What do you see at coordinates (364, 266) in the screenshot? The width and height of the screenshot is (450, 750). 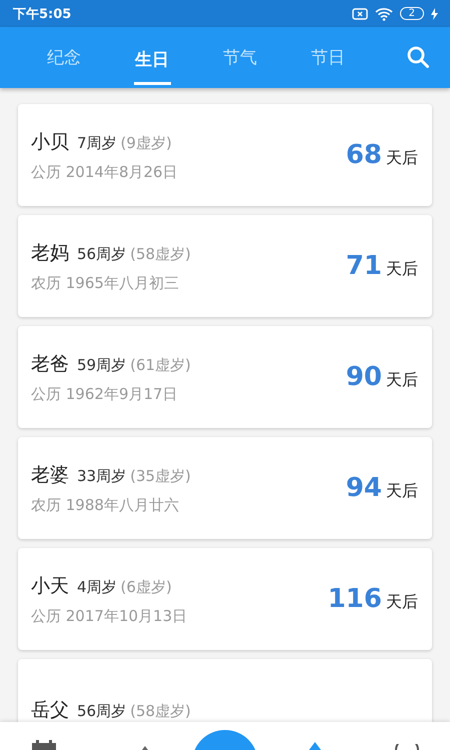 I see `days-count: 71` at bounding box center [364, 266].